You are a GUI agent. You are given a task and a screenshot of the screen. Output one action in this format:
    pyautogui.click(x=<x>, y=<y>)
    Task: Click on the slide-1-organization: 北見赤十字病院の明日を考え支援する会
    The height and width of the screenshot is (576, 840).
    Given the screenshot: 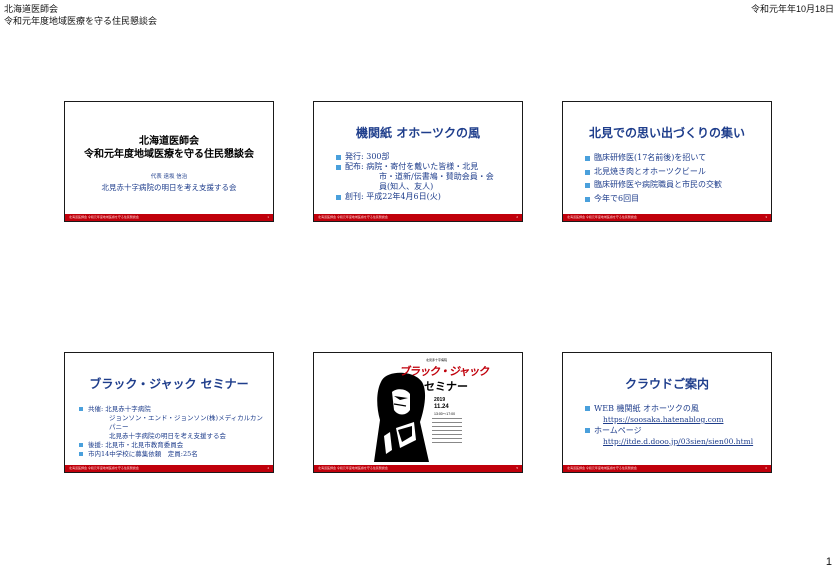 What is the action you would take?
    pyautogui.click(x=169, y=187)
    